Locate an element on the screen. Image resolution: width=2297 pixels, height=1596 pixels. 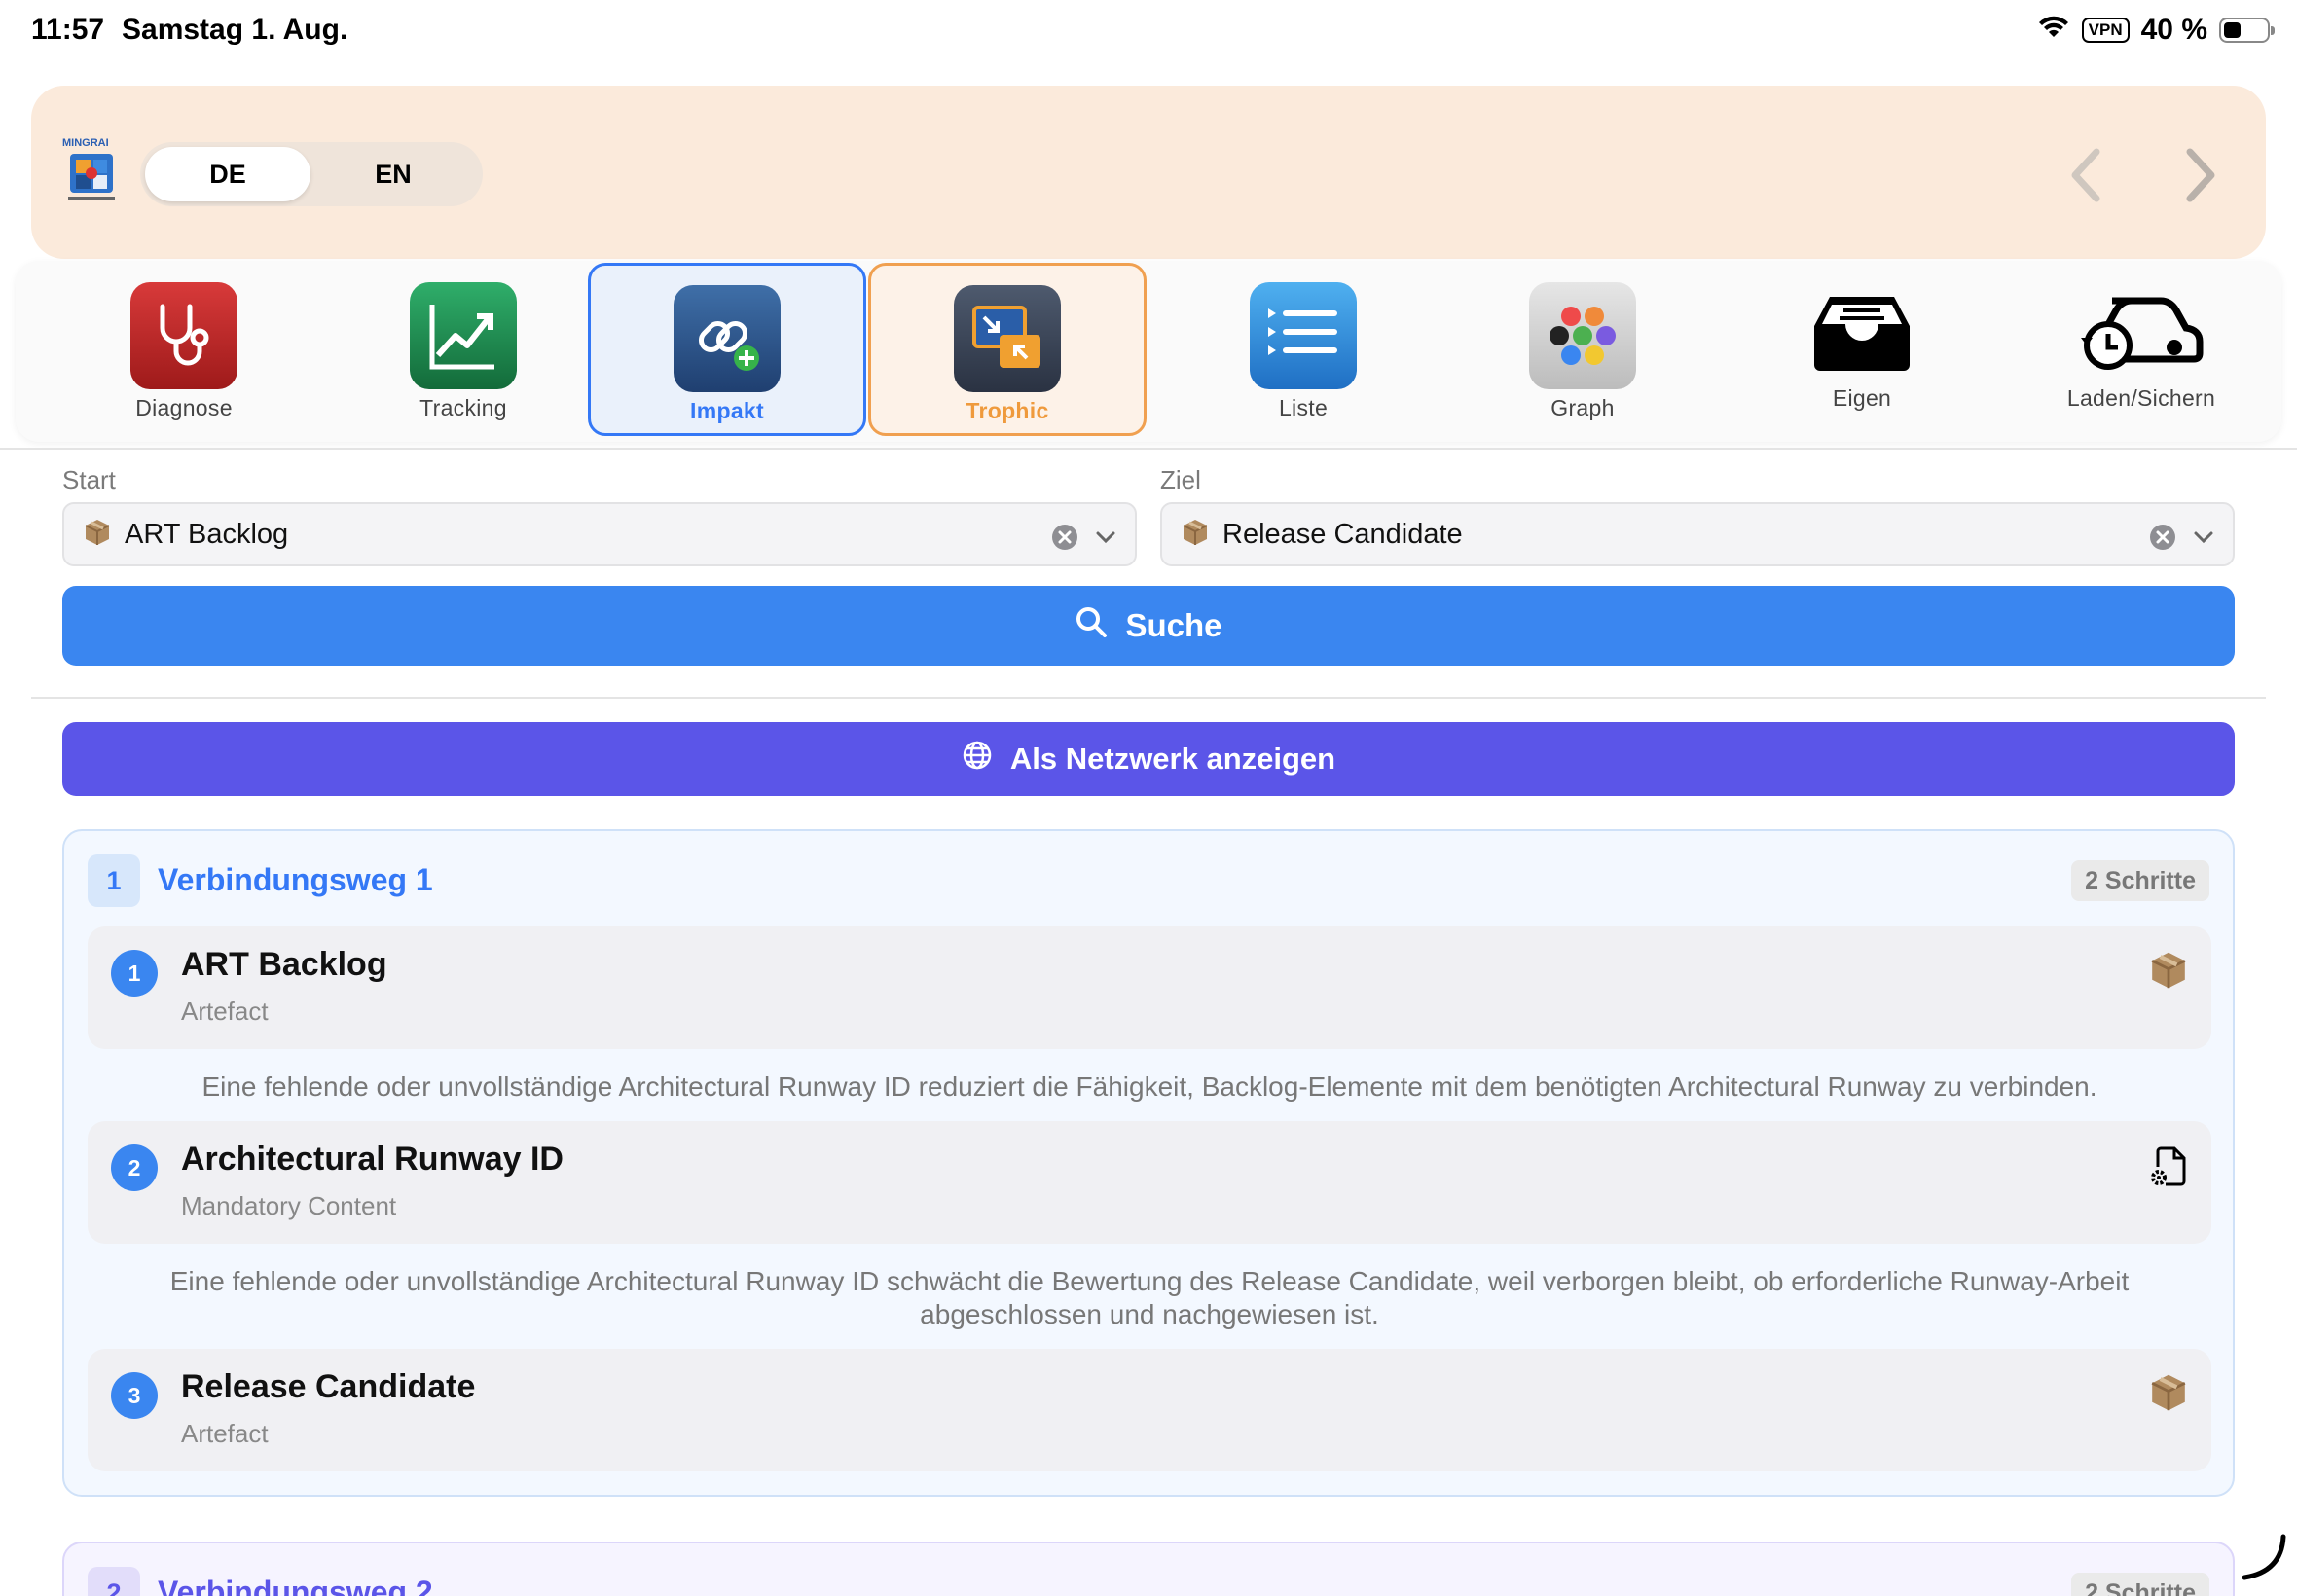
battery-percent: 40 % is located at coordinates (2173, 30).